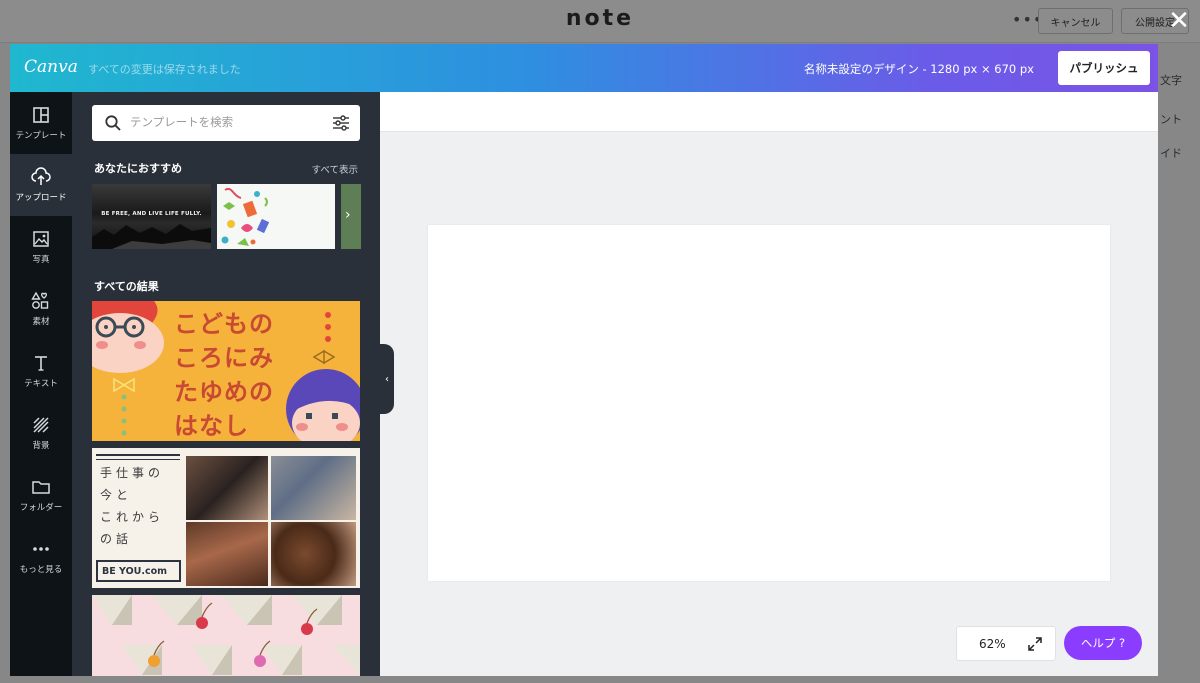 The image size is (1200, 683). I want to click on note-side-item: イド, so click(1171, 153).